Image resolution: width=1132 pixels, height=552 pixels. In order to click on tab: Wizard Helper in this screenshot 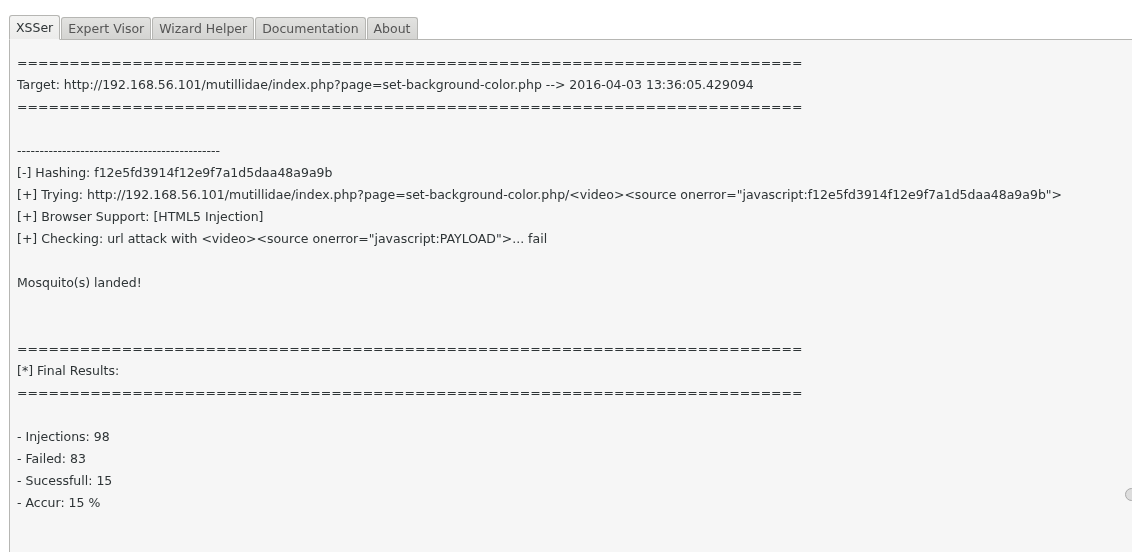, I will do `click(203, 28)`.